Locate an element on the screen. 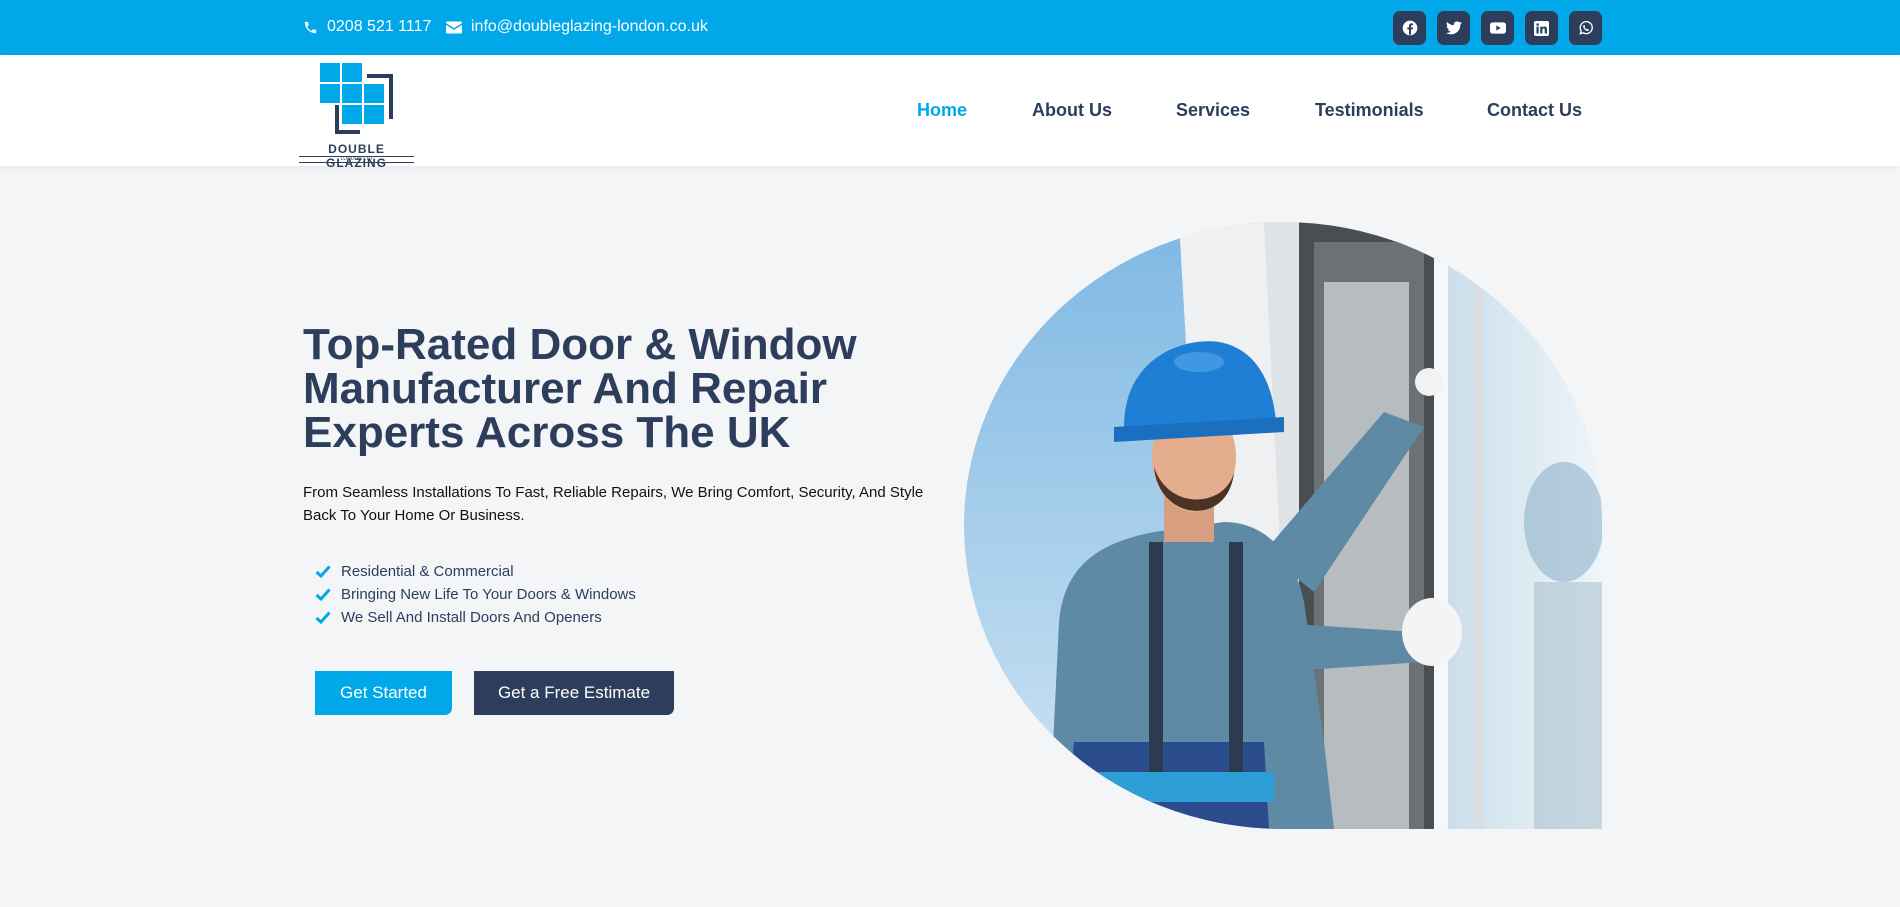 Image resolution: width=1900 pixels, height=907 pixels. feature-item: Residential & Commercial is located at coordinates (475, 571).